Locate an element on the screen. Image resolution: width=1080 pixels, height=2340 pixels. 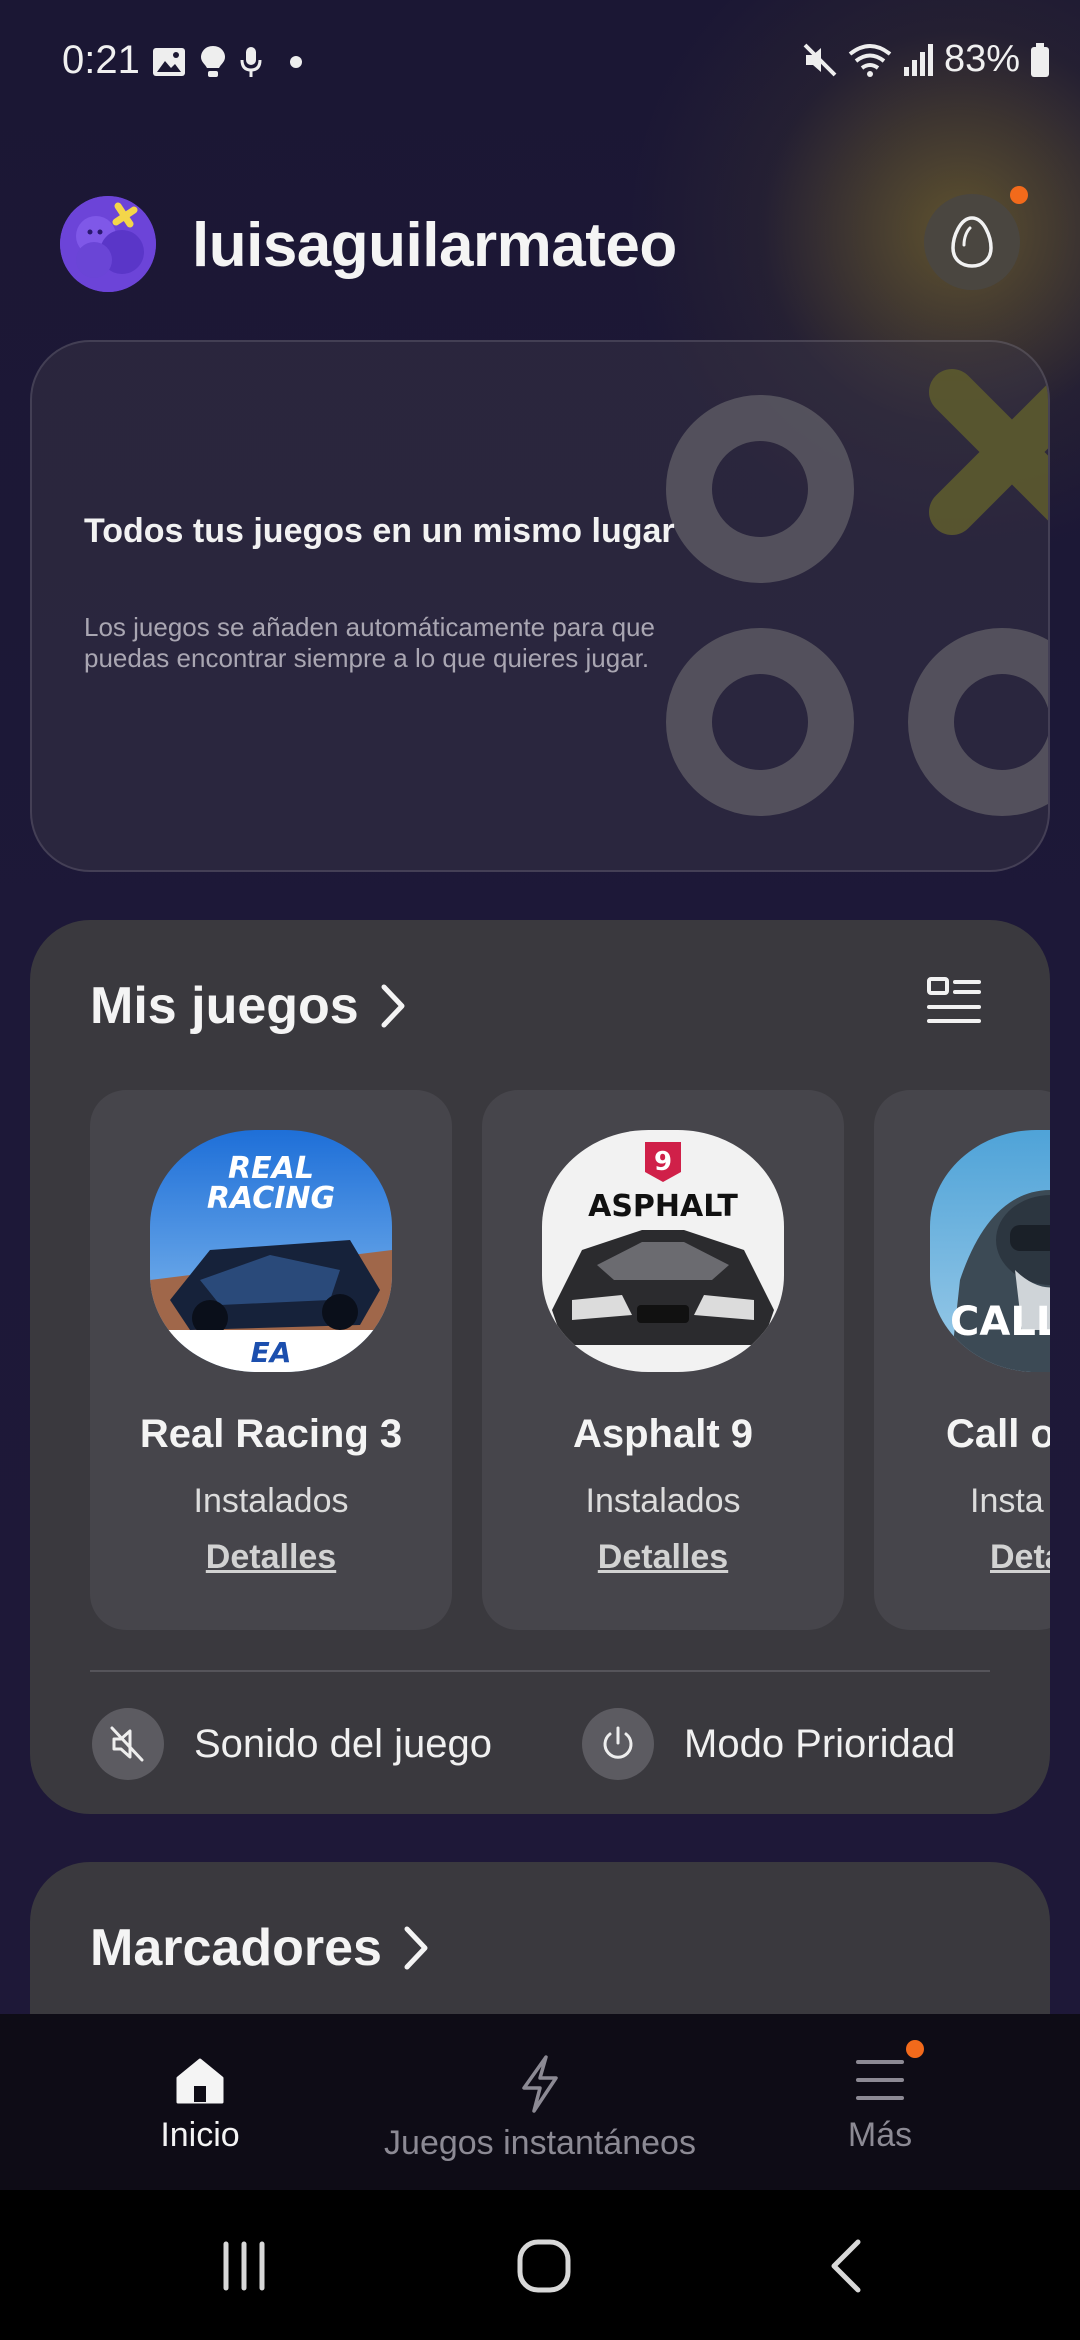
avatar-illustration is located at coordinates (108, 244).